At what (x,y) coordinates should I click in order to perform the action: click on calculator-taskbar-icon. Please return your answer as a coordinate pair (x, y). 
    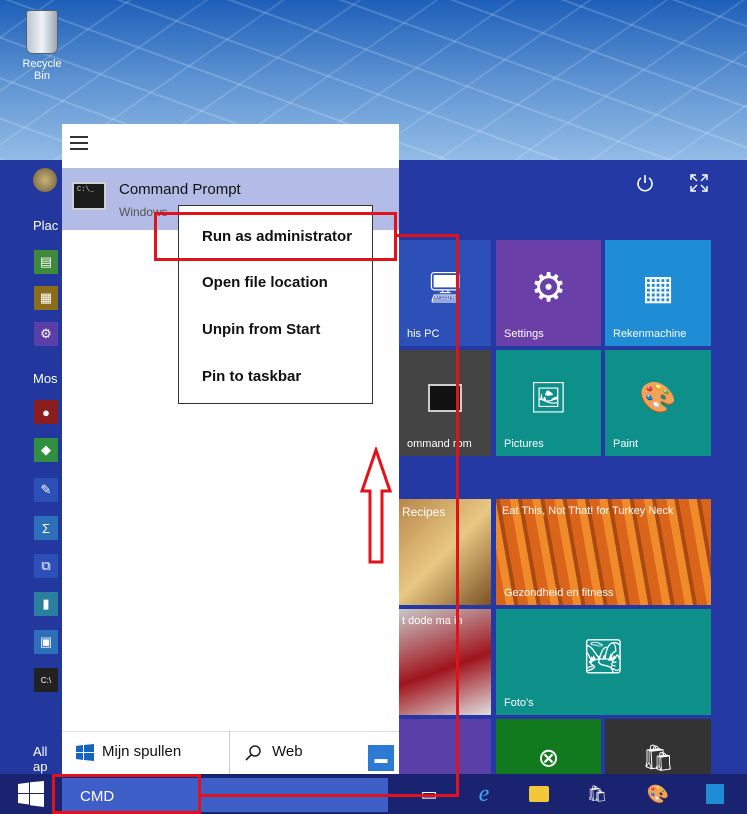
    Looking at the image, I should click on (715, 794).